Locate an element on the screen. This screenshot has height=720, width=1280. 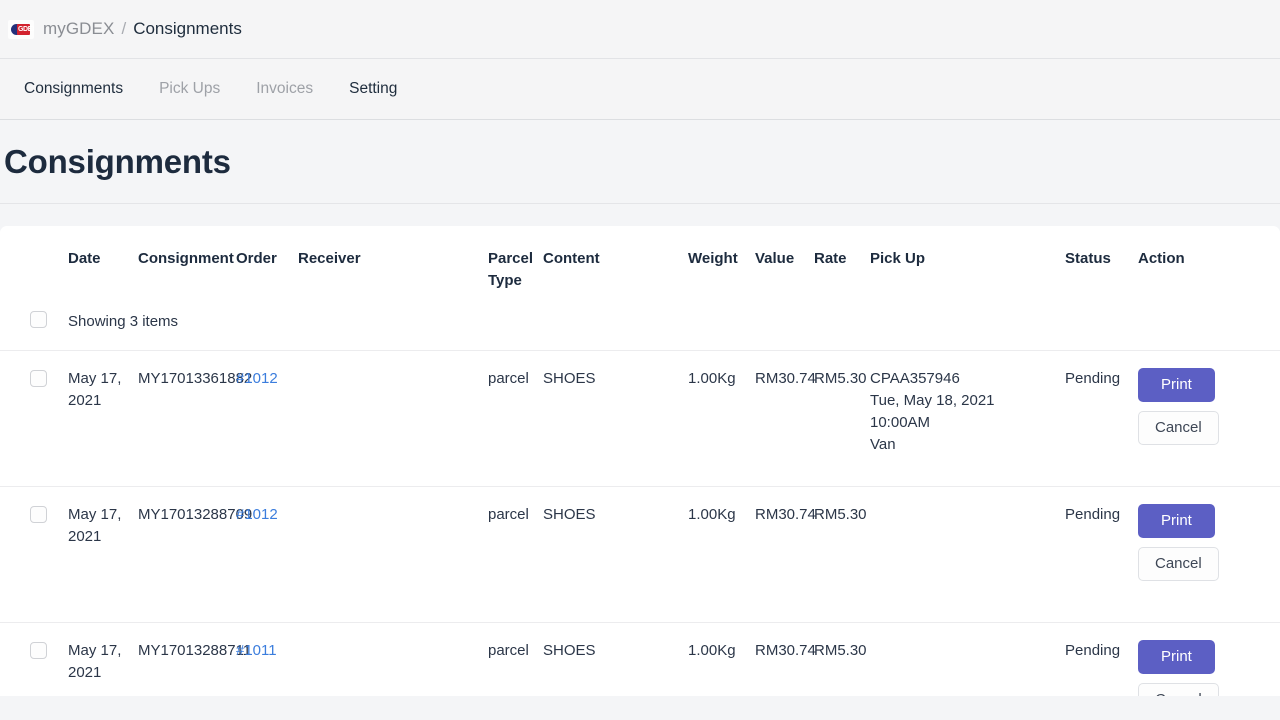
showing-items-text: Showing 3 items is located at coordinates (123, 321).